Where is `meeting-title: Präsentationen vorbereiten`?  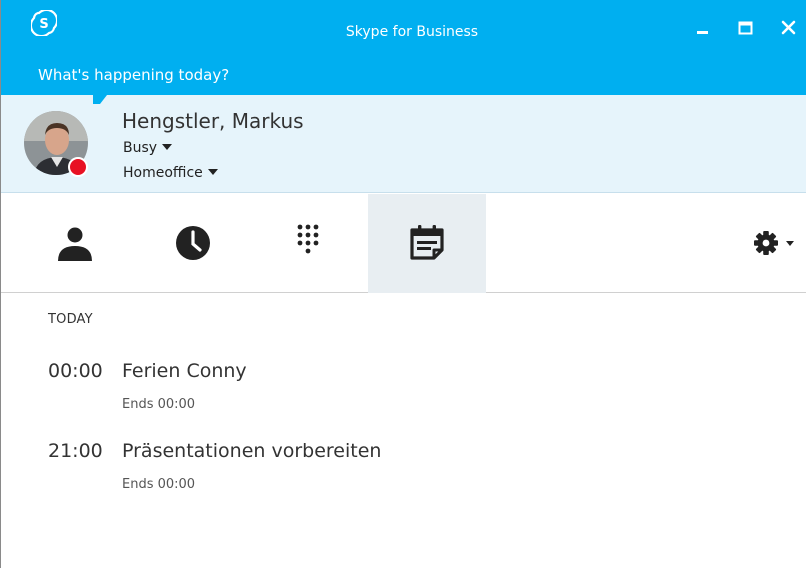 meeting-title: Präsentationen vorbereiten is located at coordinates (252, 451).